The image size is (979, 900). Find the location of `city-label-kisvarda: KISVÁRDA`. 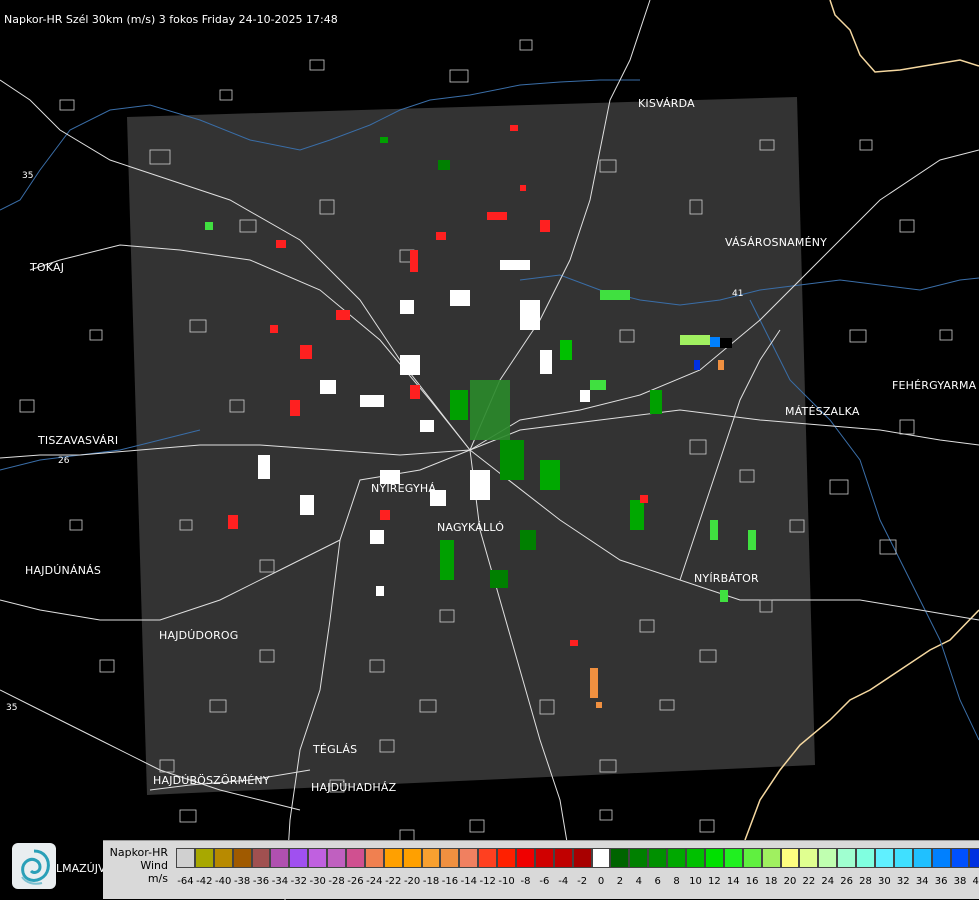

city-label-kisvarda: KISVÁRDA is located at coordinates (666, 103).